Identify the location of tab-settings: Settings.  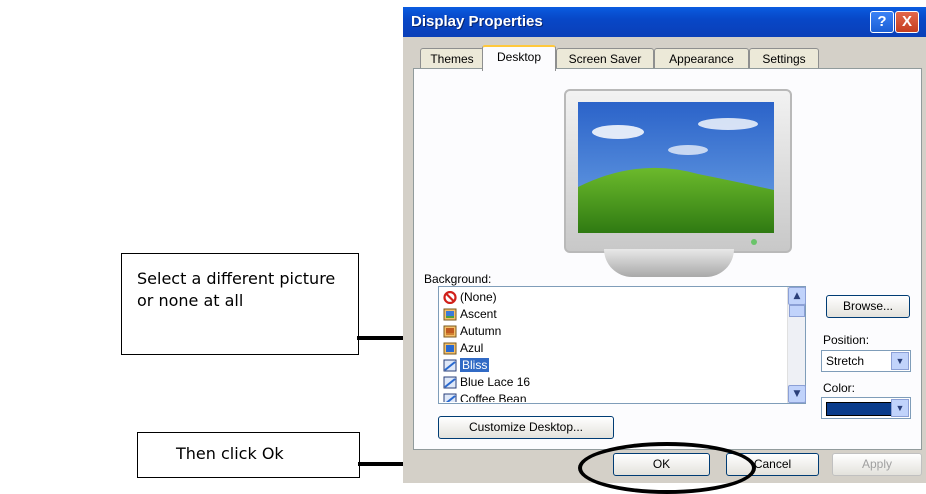
(784, 58).